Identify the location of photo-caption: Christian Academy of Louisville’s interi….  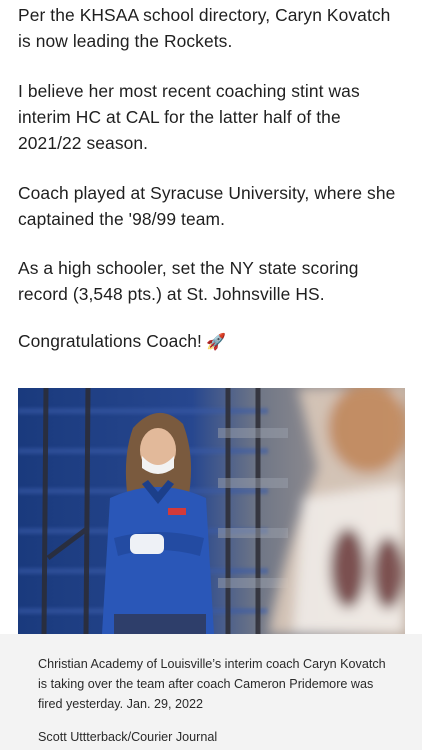
(212, 684).